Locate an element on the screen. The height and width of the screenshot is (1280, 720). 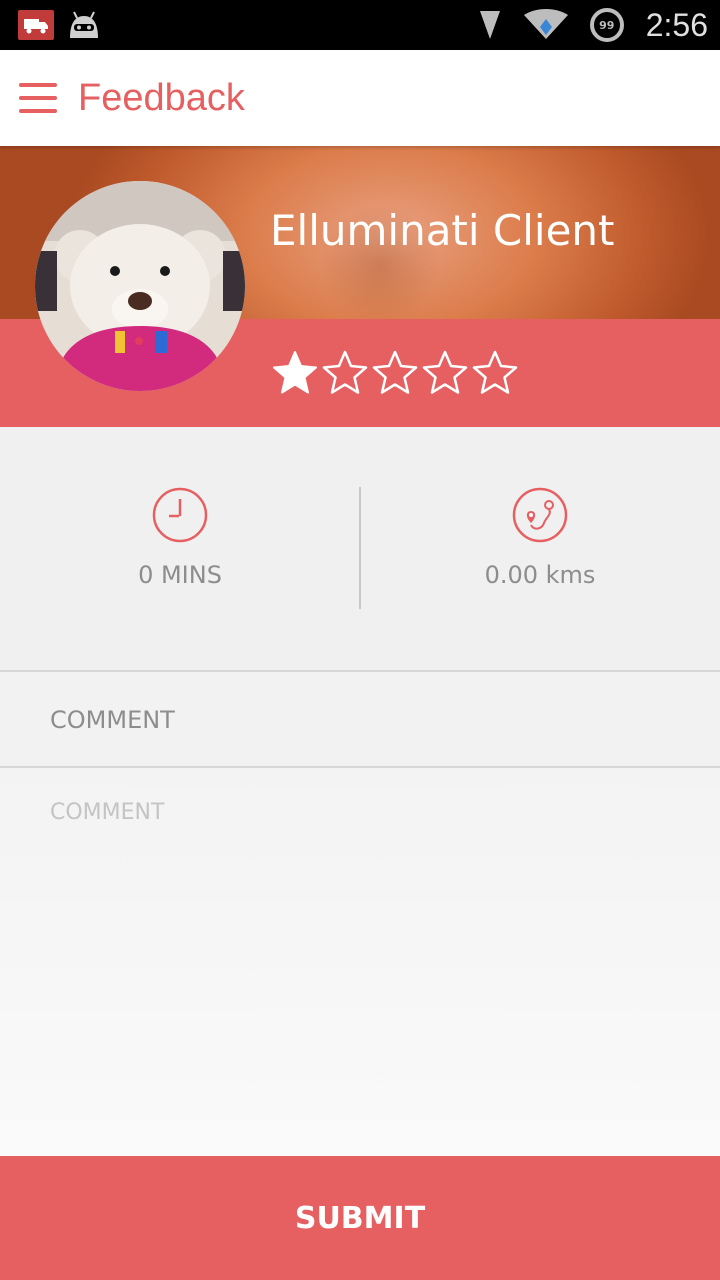
star-filled-icon is located at coordinates (295, 373).